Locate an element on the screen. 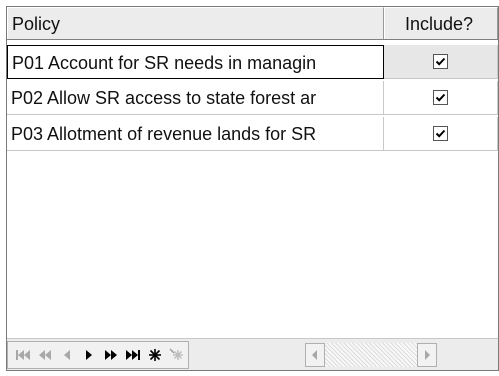  record-navigator is located at coordinates (252, 354).